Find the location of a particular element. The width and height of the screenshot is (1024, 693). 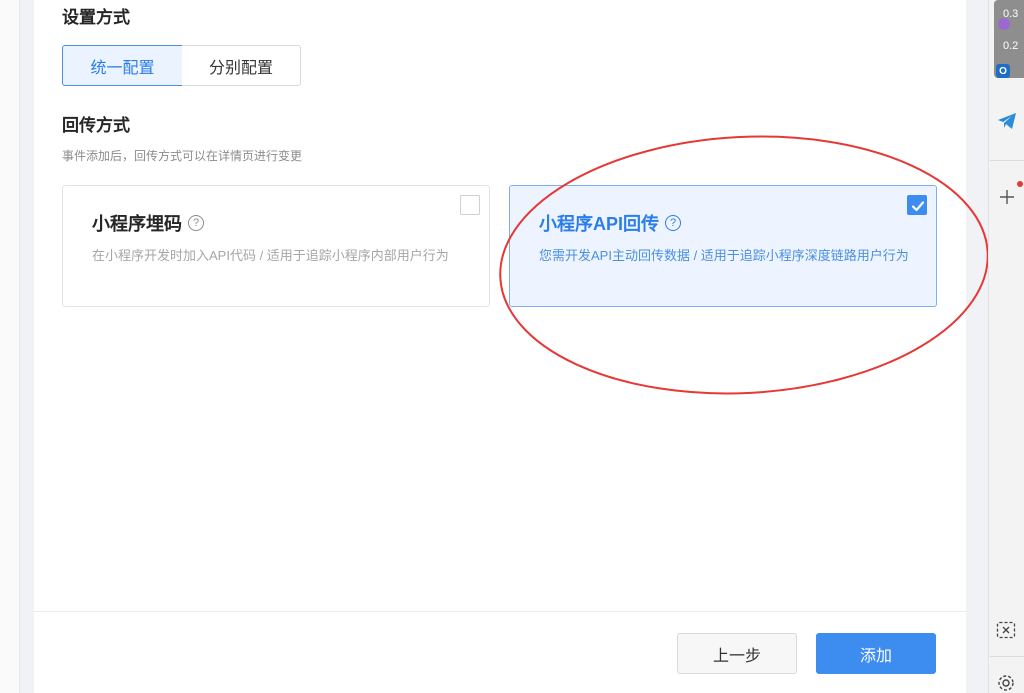

screenshot-icon is located at coordinates (1006, 630).